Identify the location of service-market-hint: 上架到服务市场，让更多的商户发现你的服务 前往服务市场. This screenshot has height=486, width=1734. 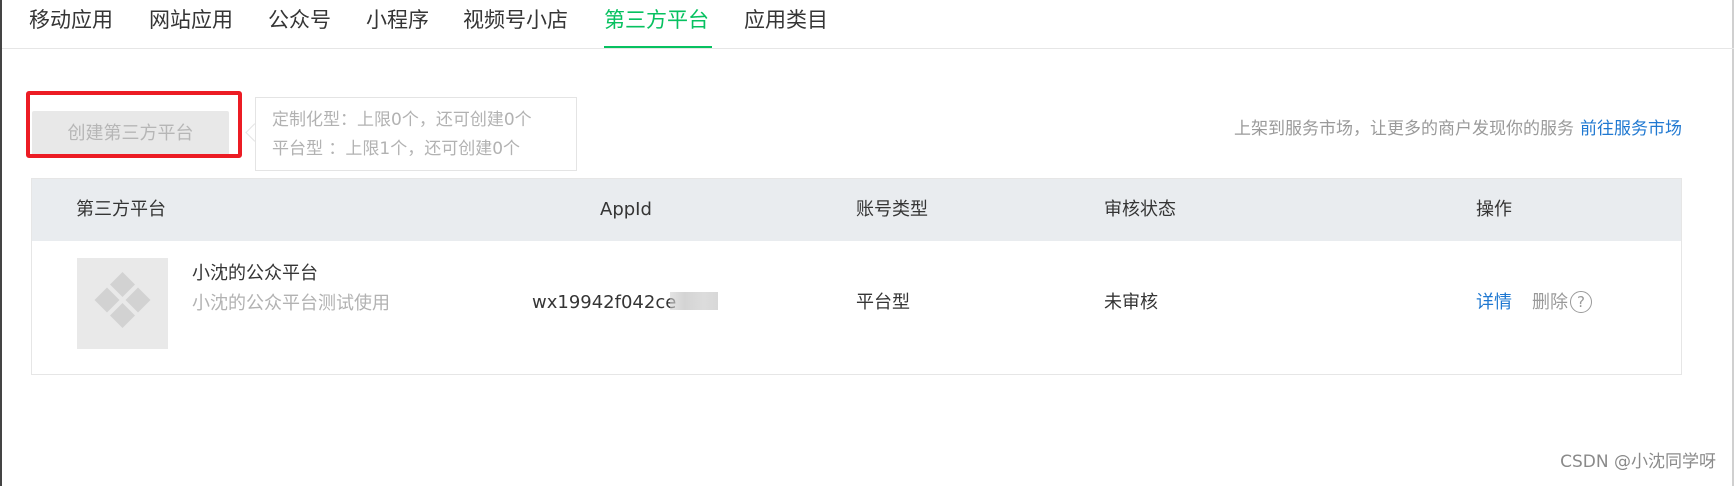
(1458, 129).